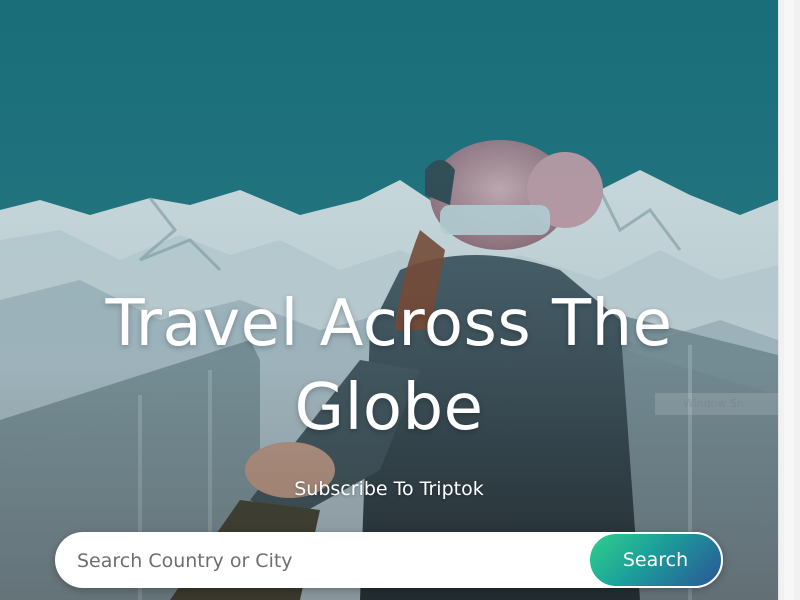 The image size is (800, 600). I want to click on search-input, so click(327, 561).